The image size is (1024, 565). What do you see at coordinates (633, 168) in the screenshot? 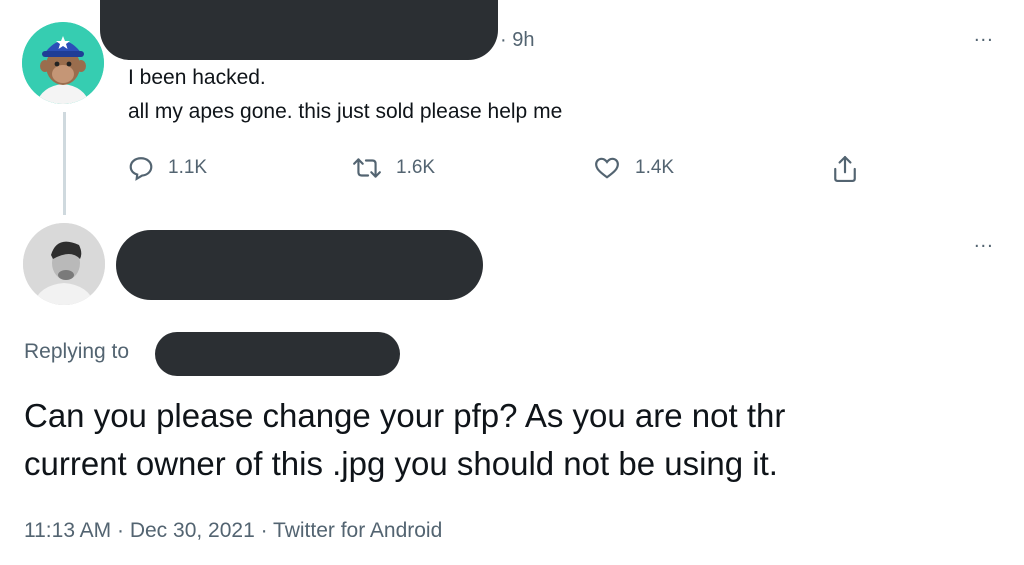
I see `like-button: 1.4K` at bounding box center [633, 168].